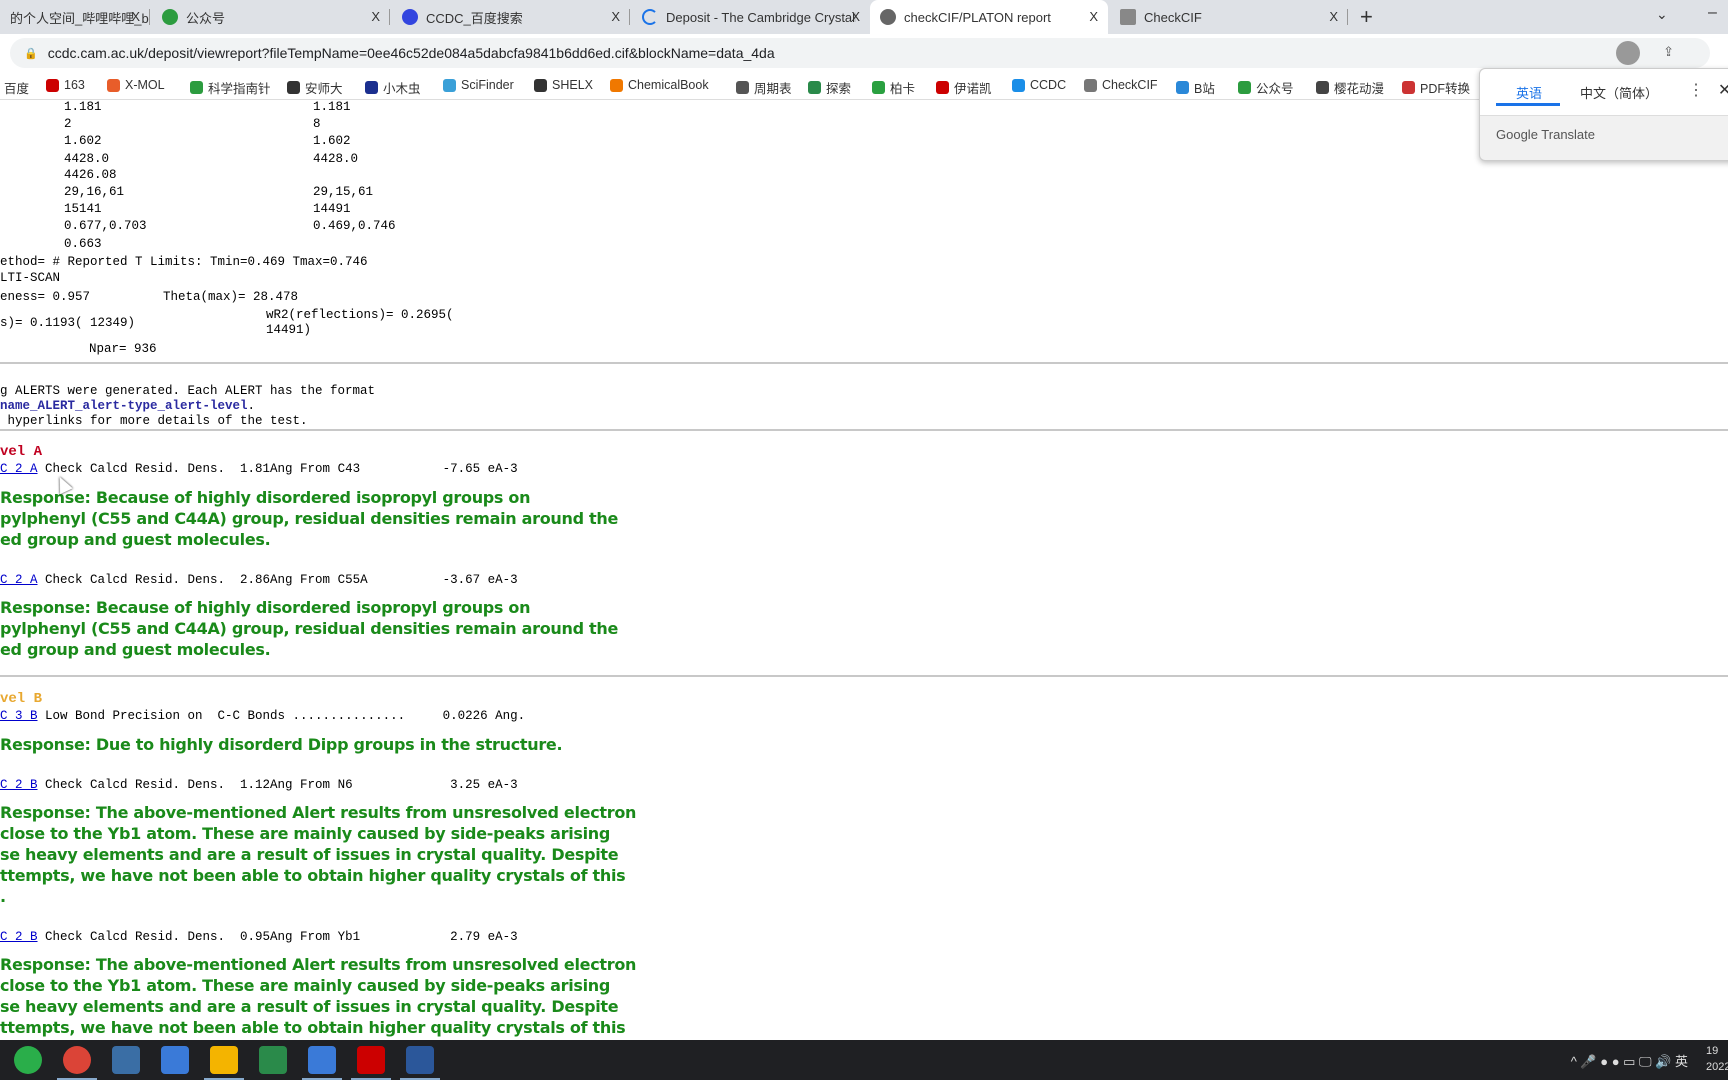  What do you see at coordinates (19, 716) in the screenshot?
I see `alert-code-link: C 3 B` at bounding box center [19, 716].